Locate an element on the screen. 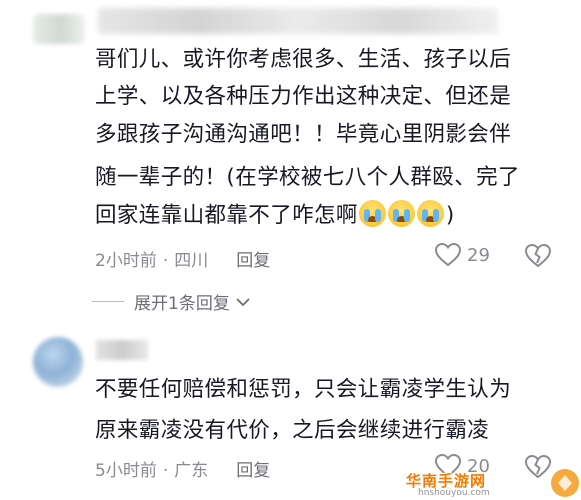 Image resolution: width=581 pixels, height=500 pixels. comment-text-line-with-emoji: 回家连靠山都靠不了咋怎啊) is located at coordinates (275, 216).